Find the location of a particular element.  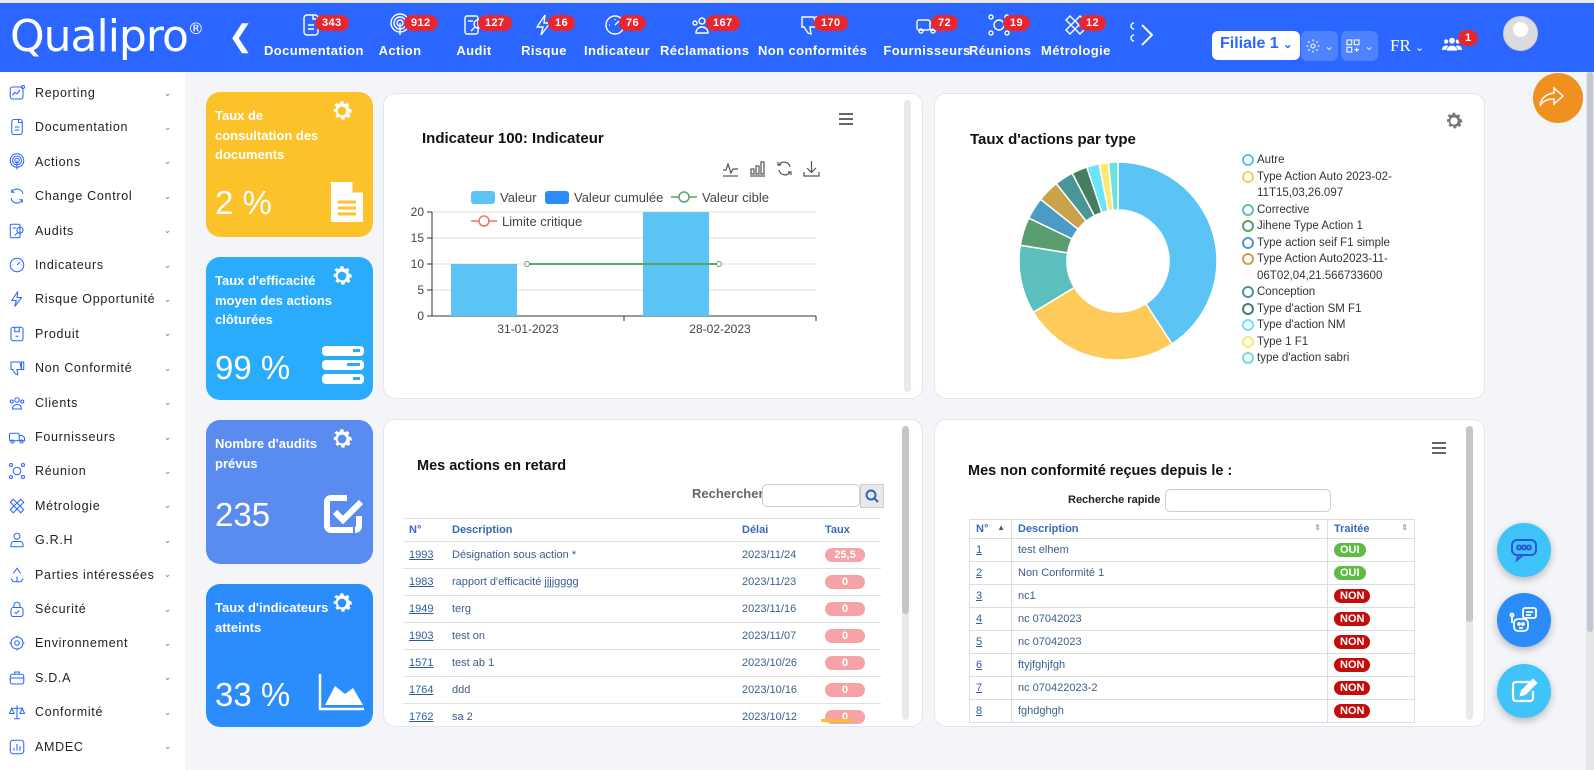

nav-next-arrow-icon is located at coordinates (1143, 38).